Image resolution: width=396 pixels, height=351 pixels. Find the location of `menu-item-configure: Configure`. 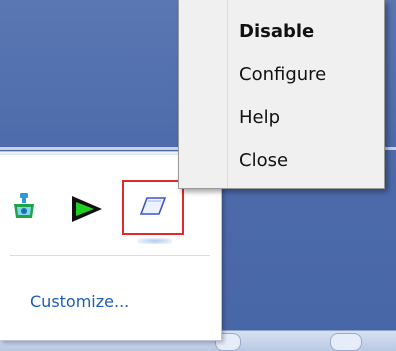

menu-item-configure: Configure is located at coordinates (309, 75).